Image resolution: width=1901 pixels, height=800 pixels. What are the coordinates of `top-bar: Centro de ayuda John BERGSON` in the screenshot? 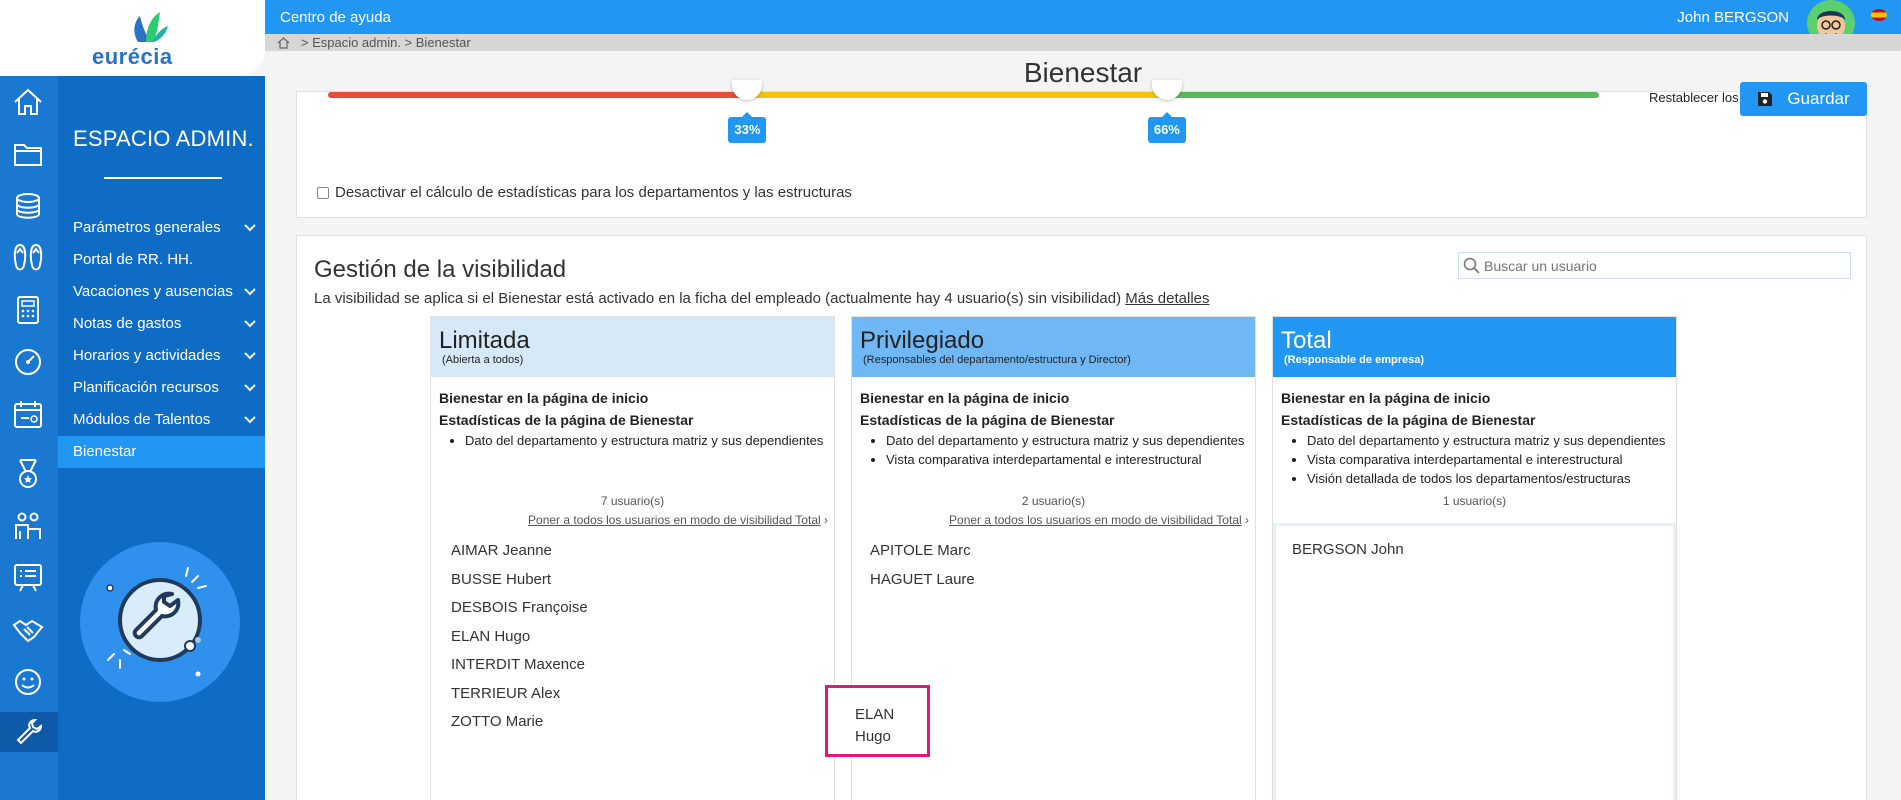 It's located at (1083, 23).